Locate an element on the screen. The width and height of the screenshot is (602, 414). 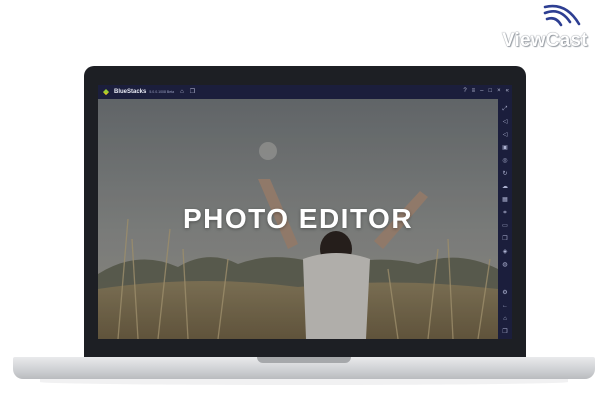
camera-icon: ◎ is located at coordinates (505, 161).